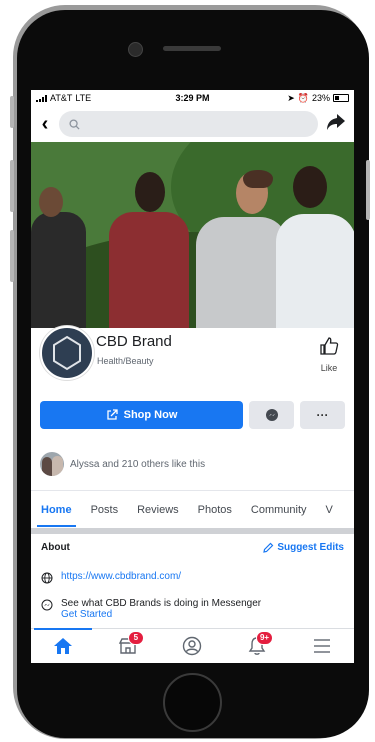 The height and width of the screenshot is (742, 375). What do you see at coordinates (135, 49) in the screenshot?
I see `front-camera` at bounding box center [135, 49].